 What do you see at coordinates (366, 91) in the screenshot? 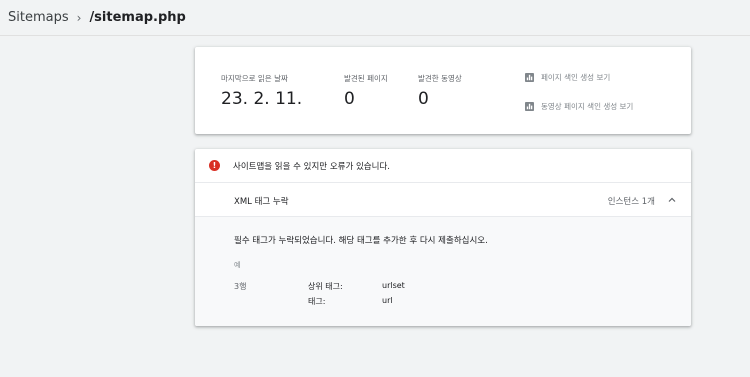
I see `stat-discovered-pages: 발견된 페이지 0` at bounding box center [366, 91].